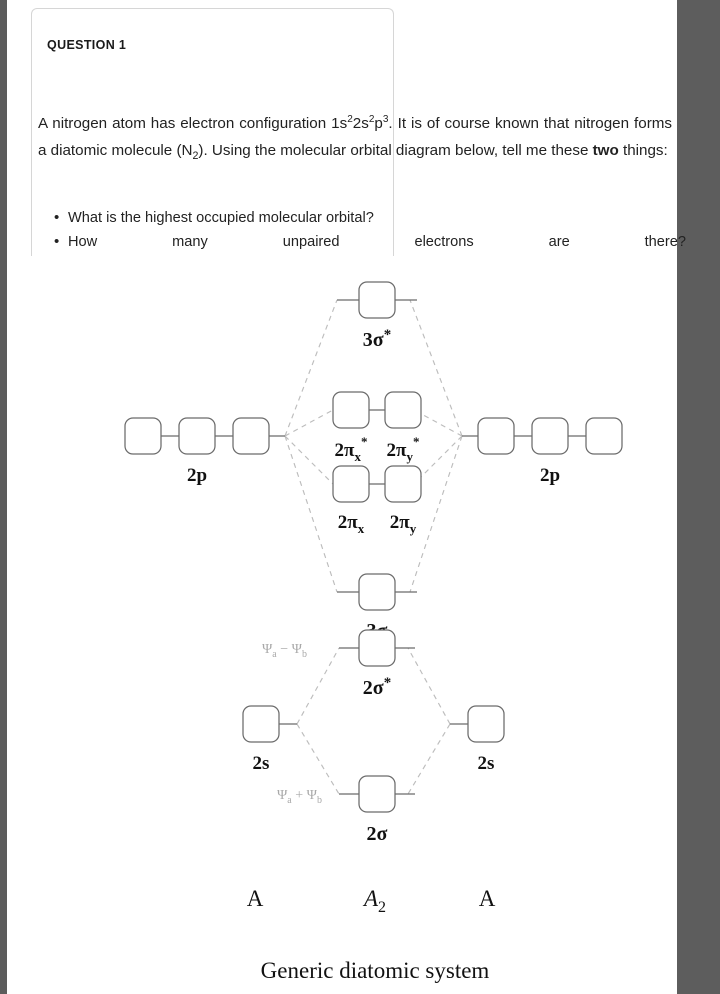  Describe the element at coordinates (403, 484) in the screenshot. I see `orbital-box-2pi-y` at that location.